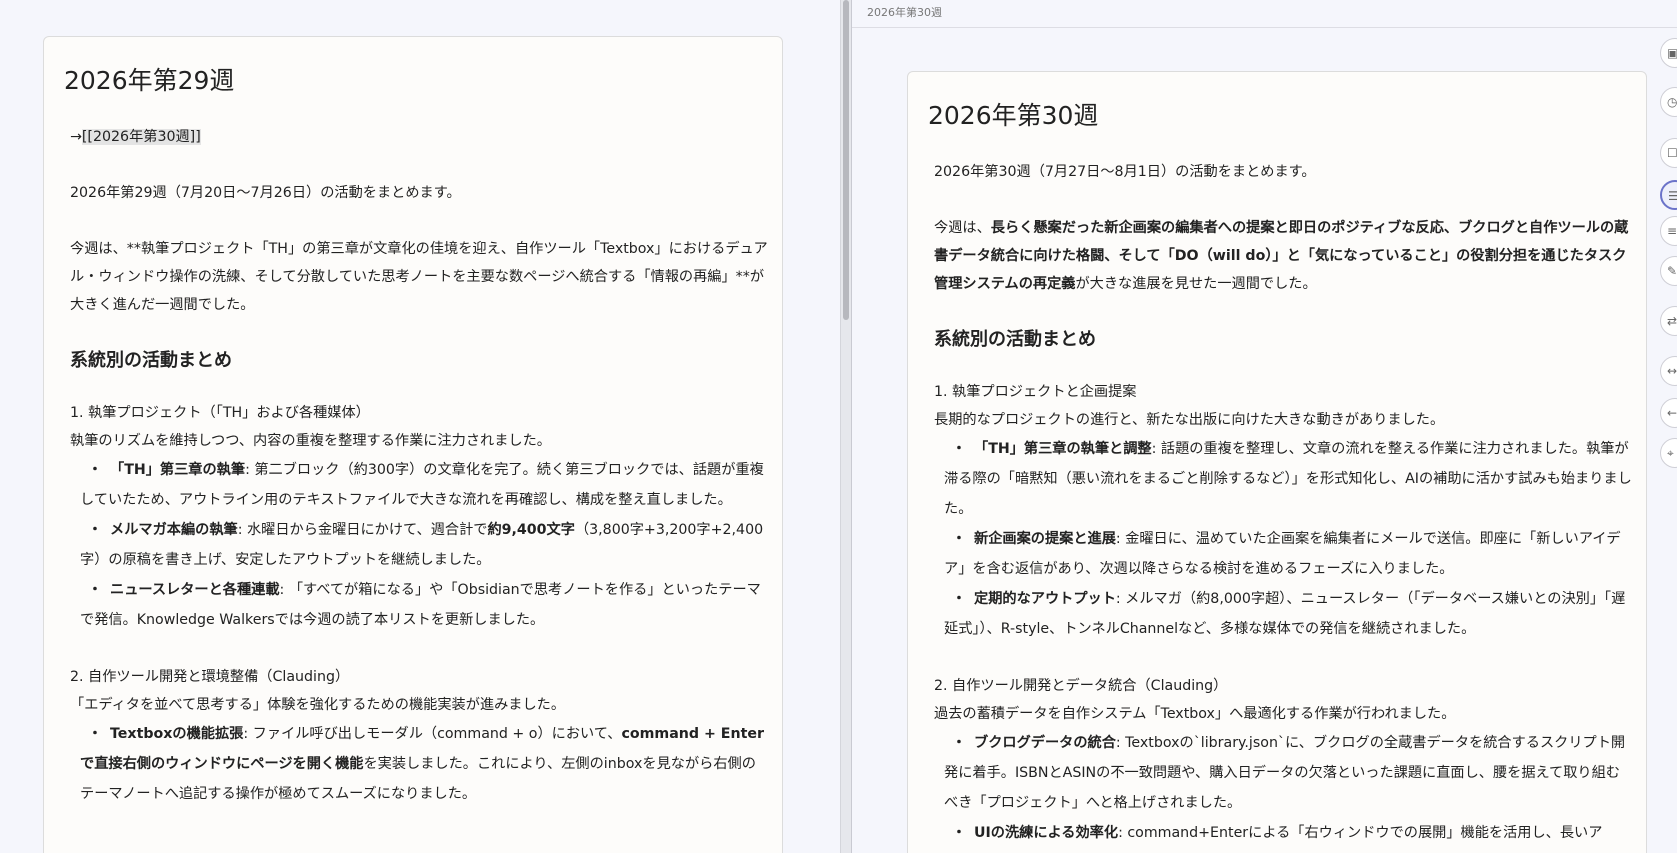 The height and width of the screenshot is (853, 1677). Describe the element at coordinates (1668, 321) in the screenshot. I see `arrow-icon: ⇄` at that location.